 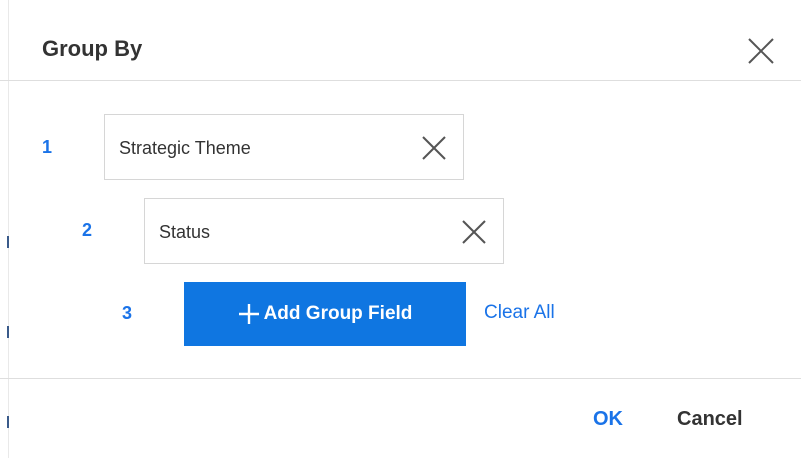 I want to click on group-field-1: Strategic Theme, so click(x=284, y=147).